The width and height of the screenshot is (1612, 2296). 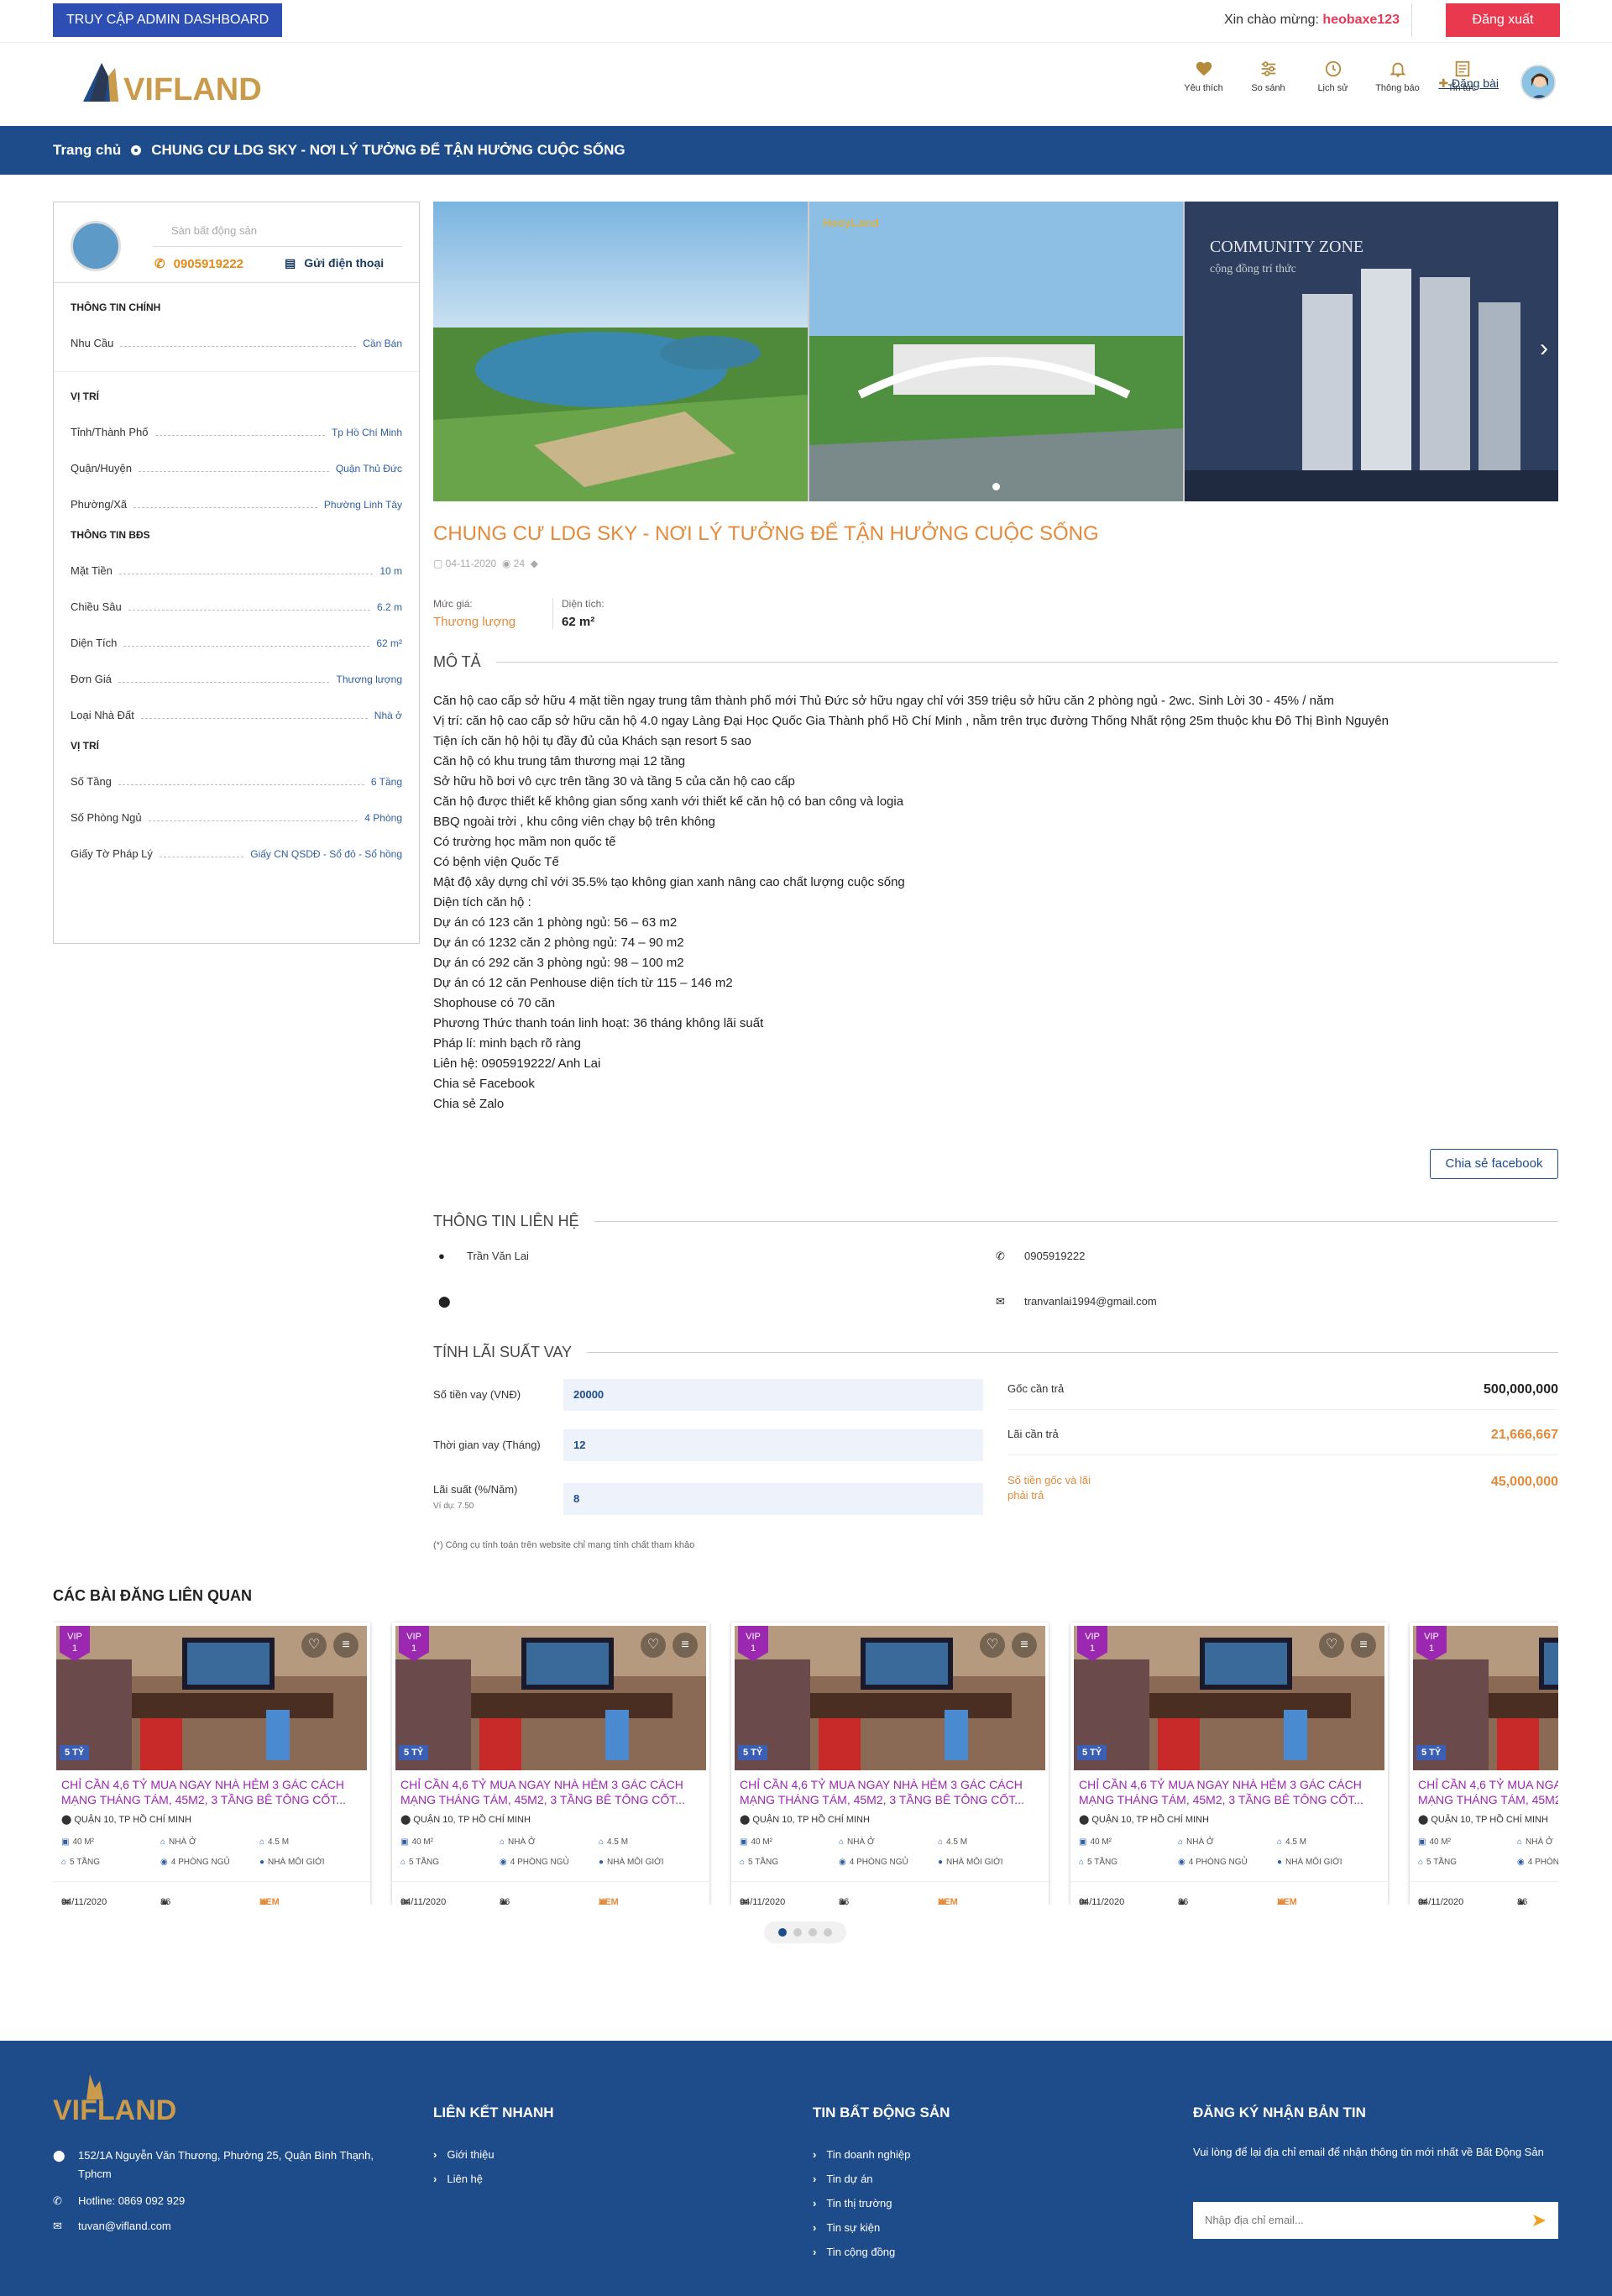 I want to click on info-value: 62 m², so click(x=389, y=643).